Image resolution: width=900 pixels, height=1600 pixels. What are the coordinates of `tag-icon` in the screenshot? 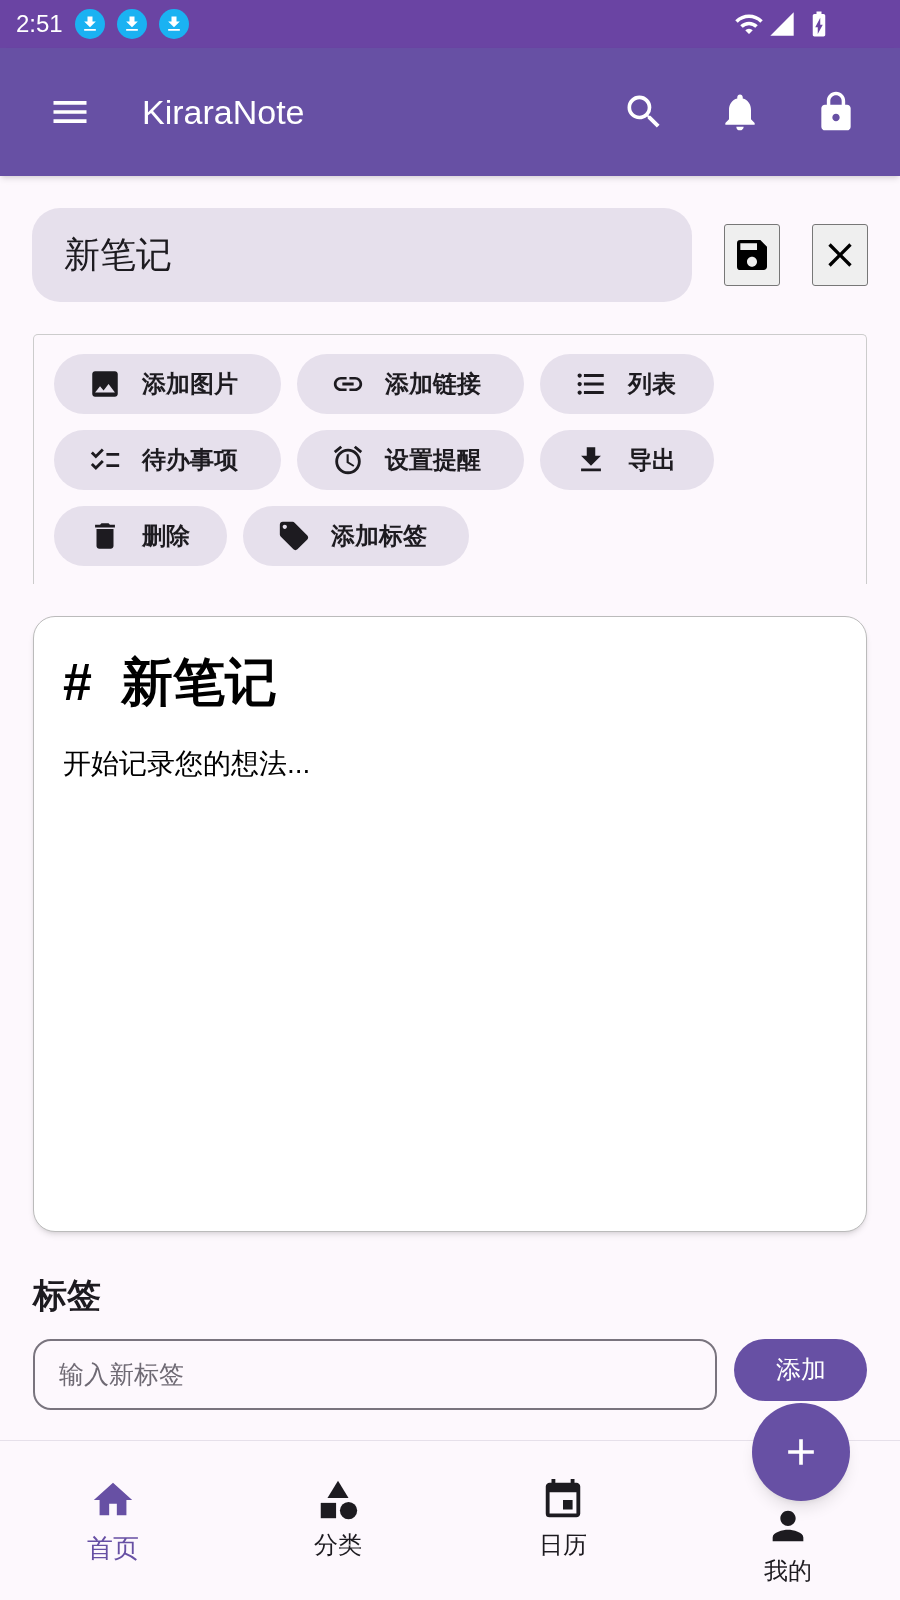 It's located at (294, 536).